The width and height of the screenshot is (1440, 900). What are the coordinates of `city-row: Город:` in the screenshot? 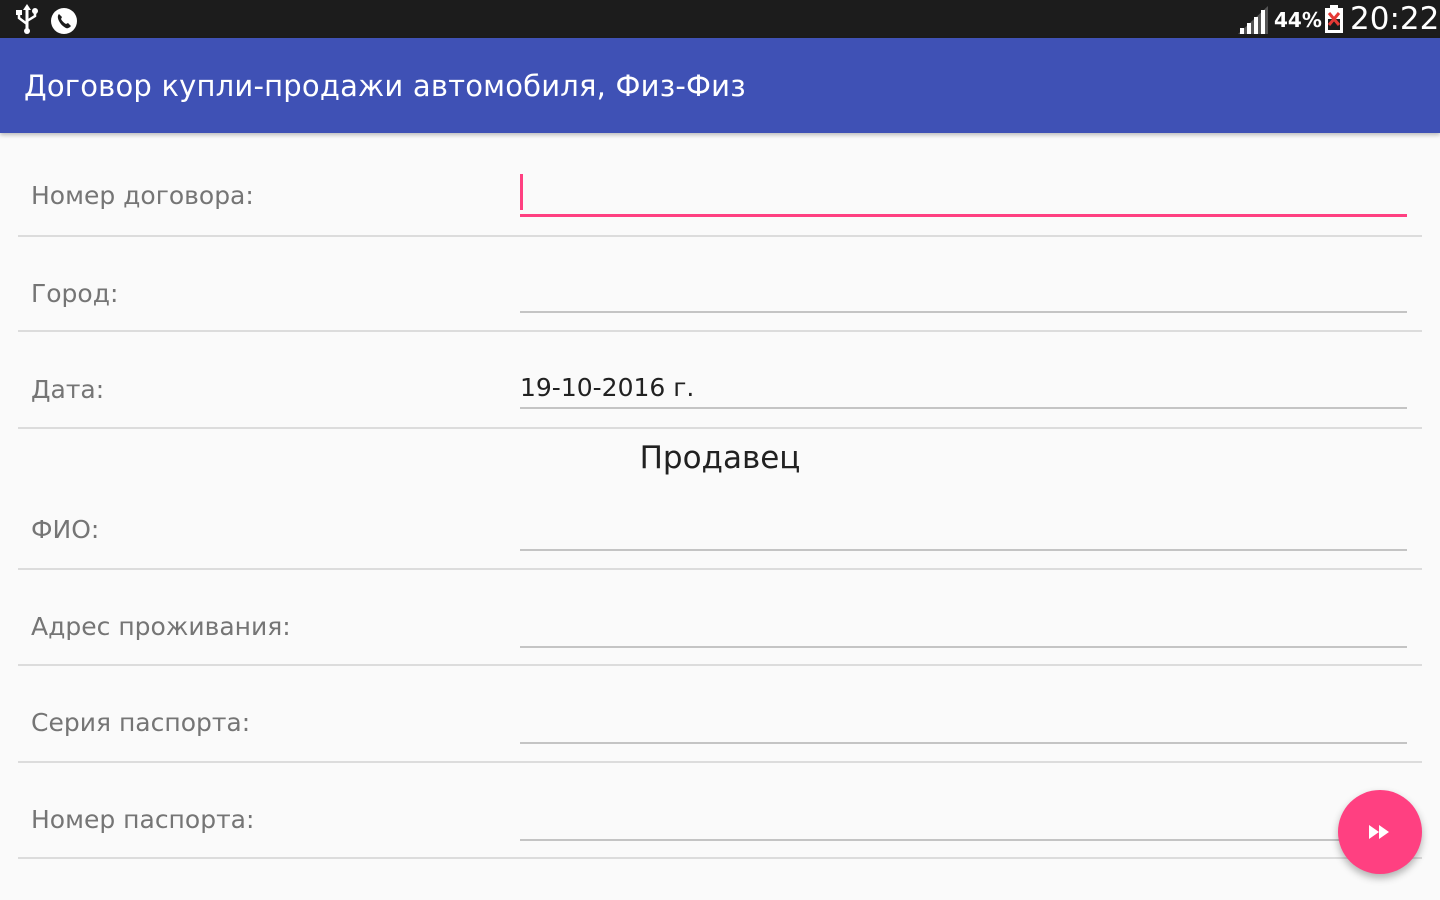 It's located at (720, 283).